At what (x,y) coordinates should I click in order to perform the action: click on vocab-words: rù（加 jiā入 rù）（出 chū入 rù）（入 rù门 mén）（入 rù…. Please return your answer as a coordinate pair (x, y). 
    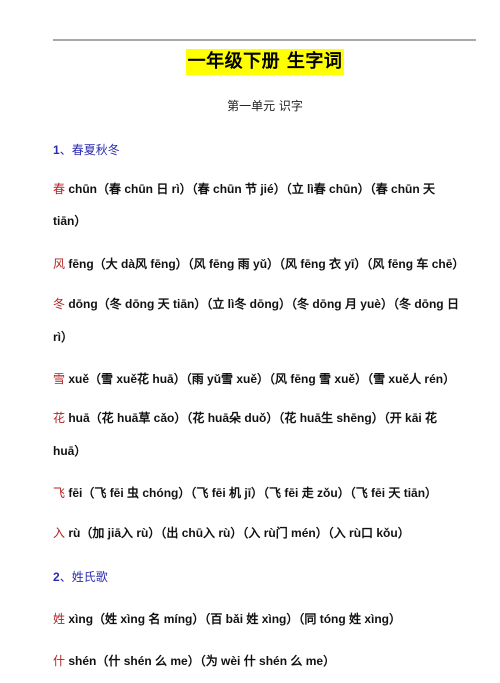
    Looking at the image, I should click on (237, 533).